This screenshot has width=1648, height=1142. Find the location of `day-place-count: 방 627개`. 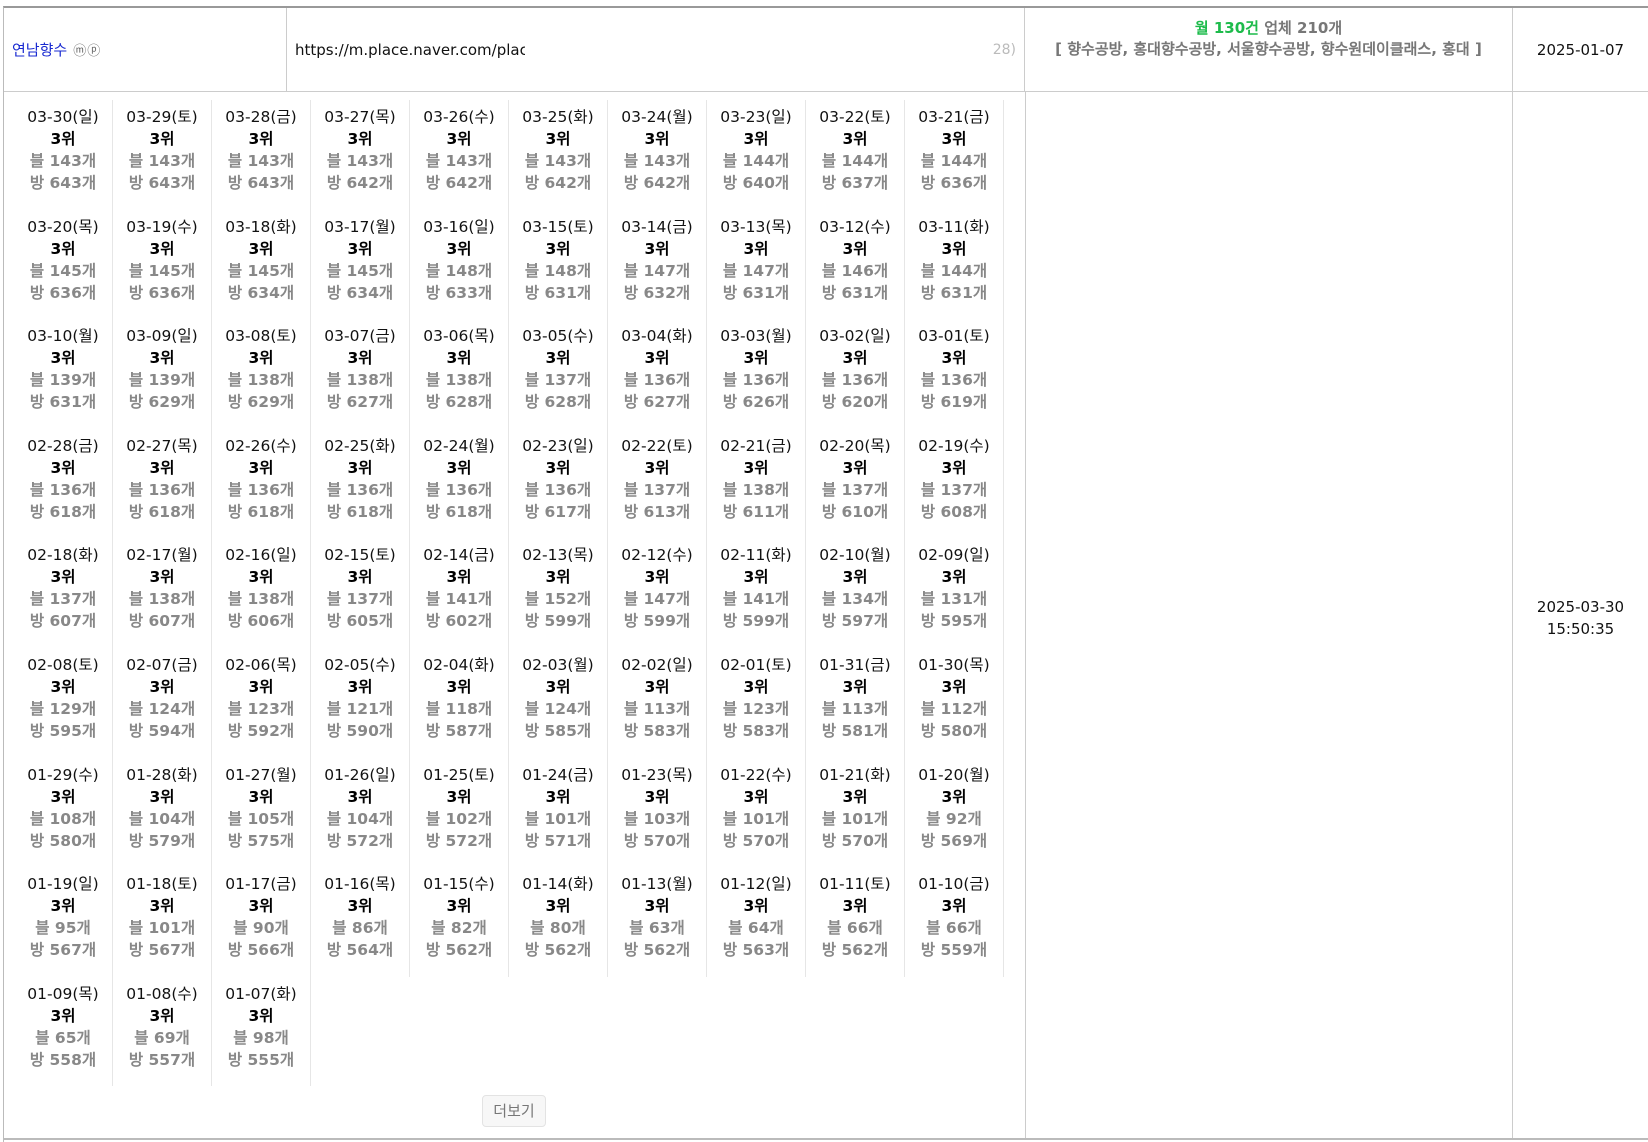

day-place-count: 방 627개 is located at coordinates (657, 402).